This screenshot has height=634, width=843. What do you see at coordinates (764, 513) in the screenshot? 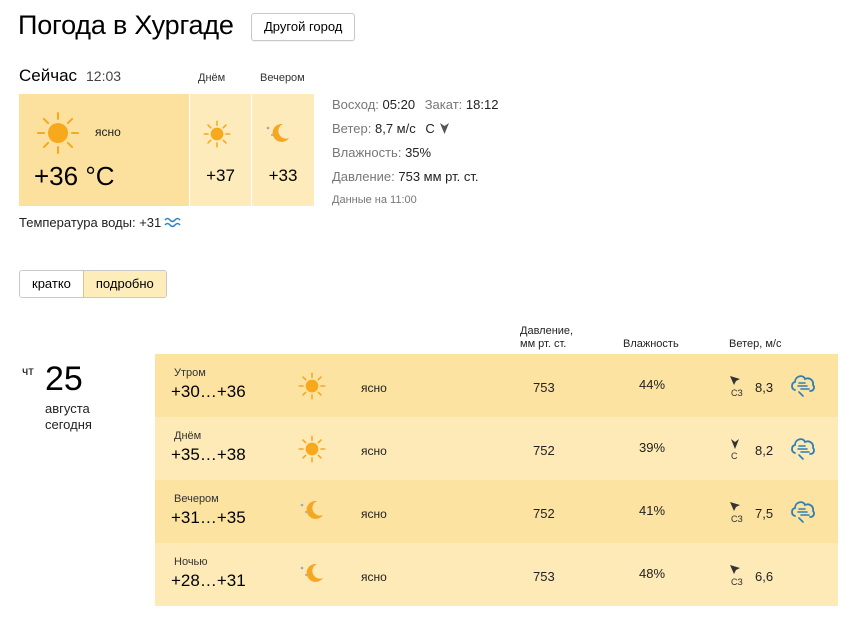
I see `period-wind-speed: 7,5` at bounding box center [764, 513].